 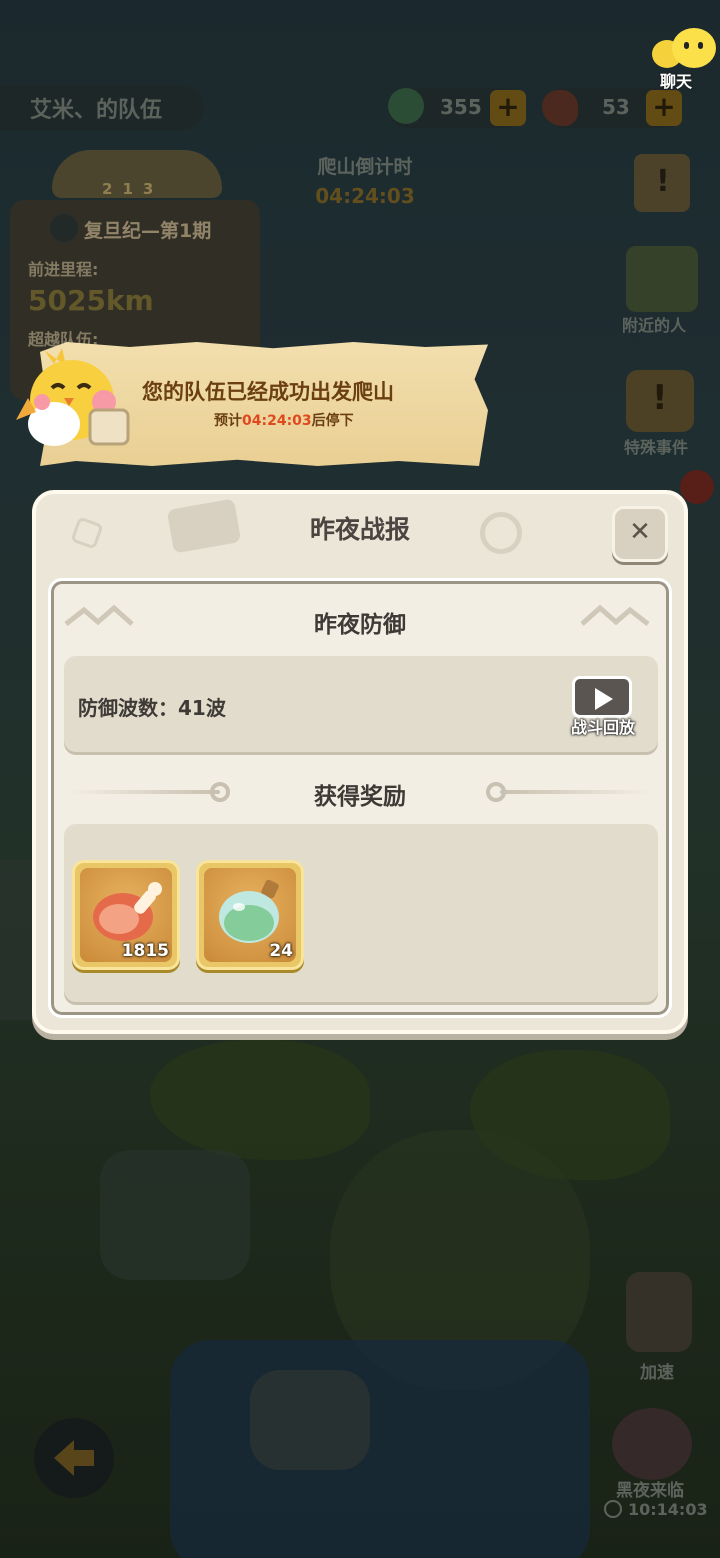 What do you see at coordinates (694, 48) in the screenshot?
I see `chat-face-icon` at bounding box center [694, 48].